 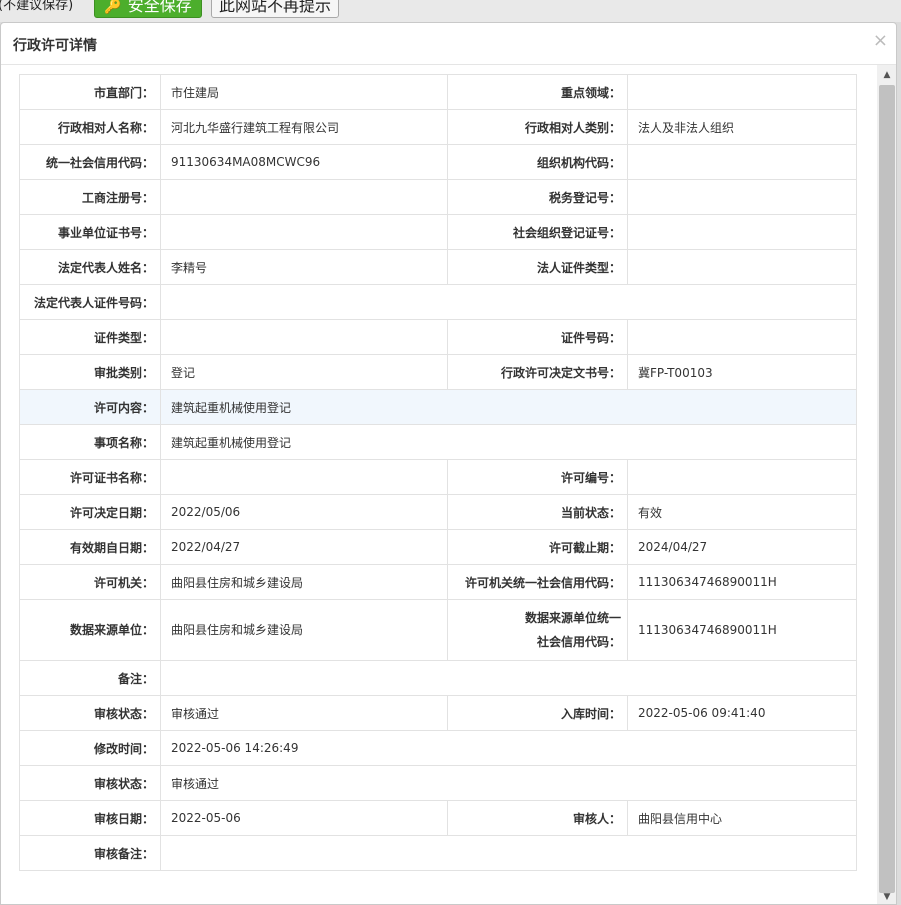 What do you see at coordinates (887, 489) in the screenshot?
I see `scrollbar-thumb` at bounding box center [887, 489].